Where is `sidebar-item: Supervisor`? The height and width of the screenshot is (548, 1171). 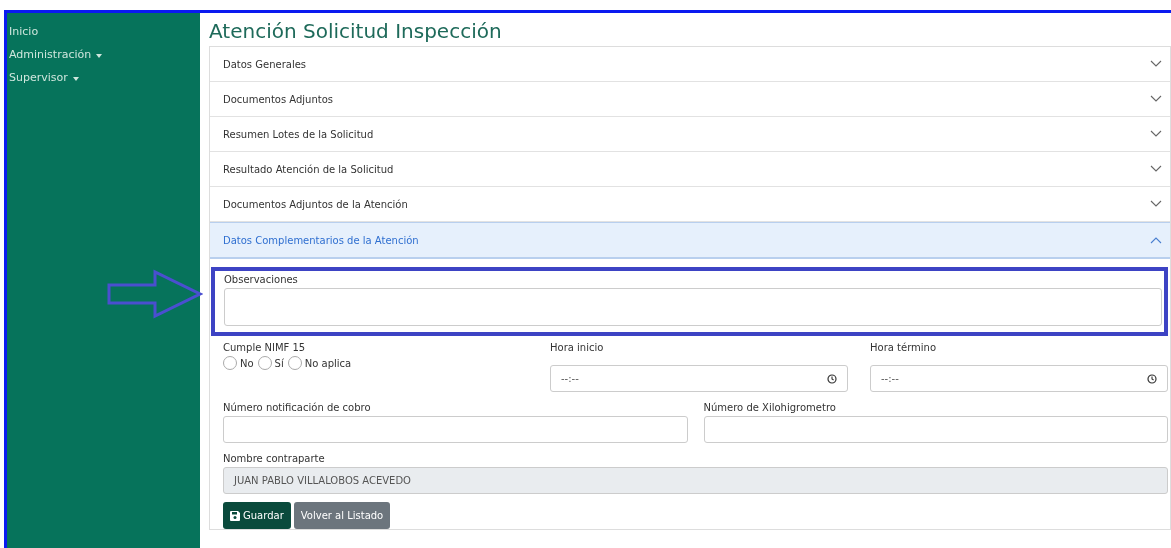 sidebar-item: Supervisor is located at coordinates (103, 77).